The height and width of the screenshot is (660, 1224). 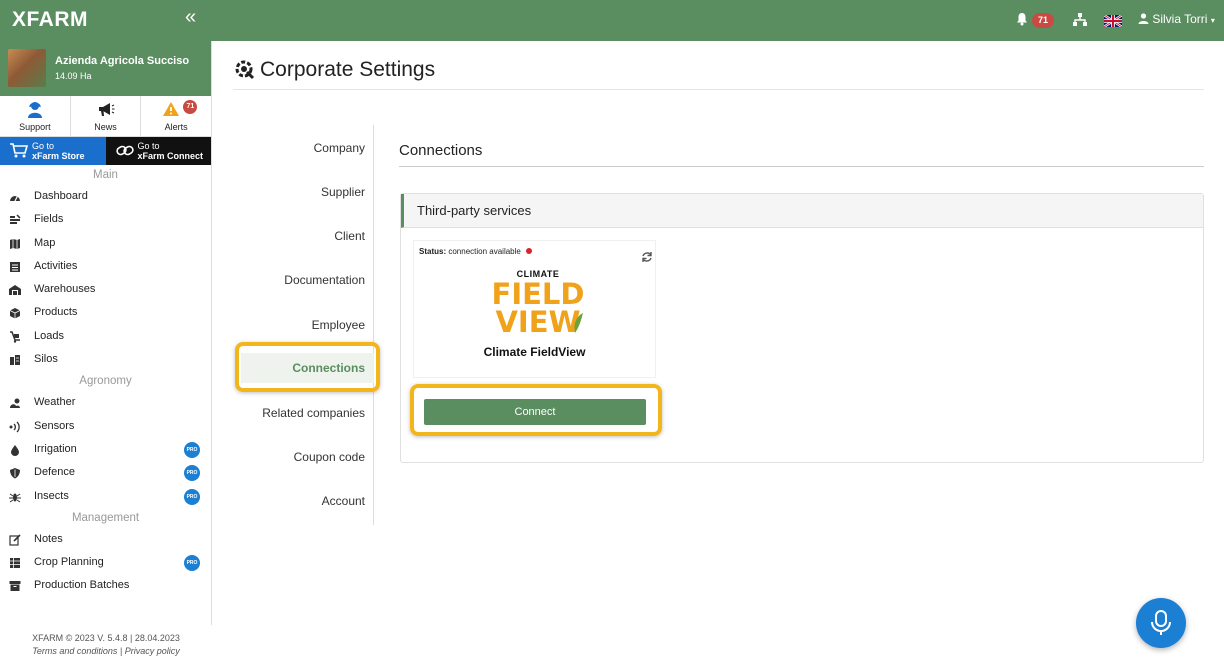 I want to click on sidebar-item-defence: Defence PRO, so click(x=105, y=472).